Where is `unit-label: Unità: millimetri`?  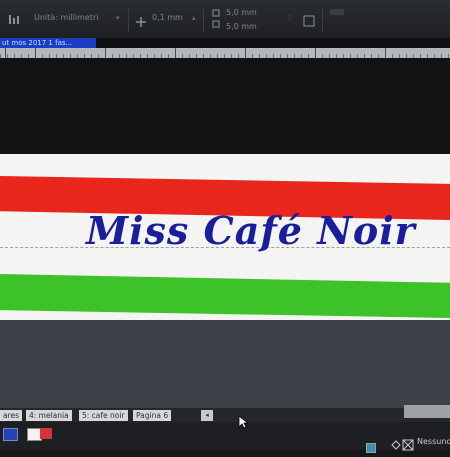 unit-label: Unità: millimetri is located at coordinates (66, 17).